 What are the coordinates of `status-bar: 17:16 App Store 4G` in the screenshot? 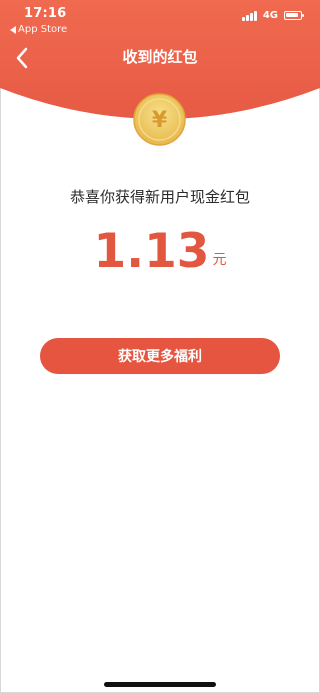 It's located at (160, 20).